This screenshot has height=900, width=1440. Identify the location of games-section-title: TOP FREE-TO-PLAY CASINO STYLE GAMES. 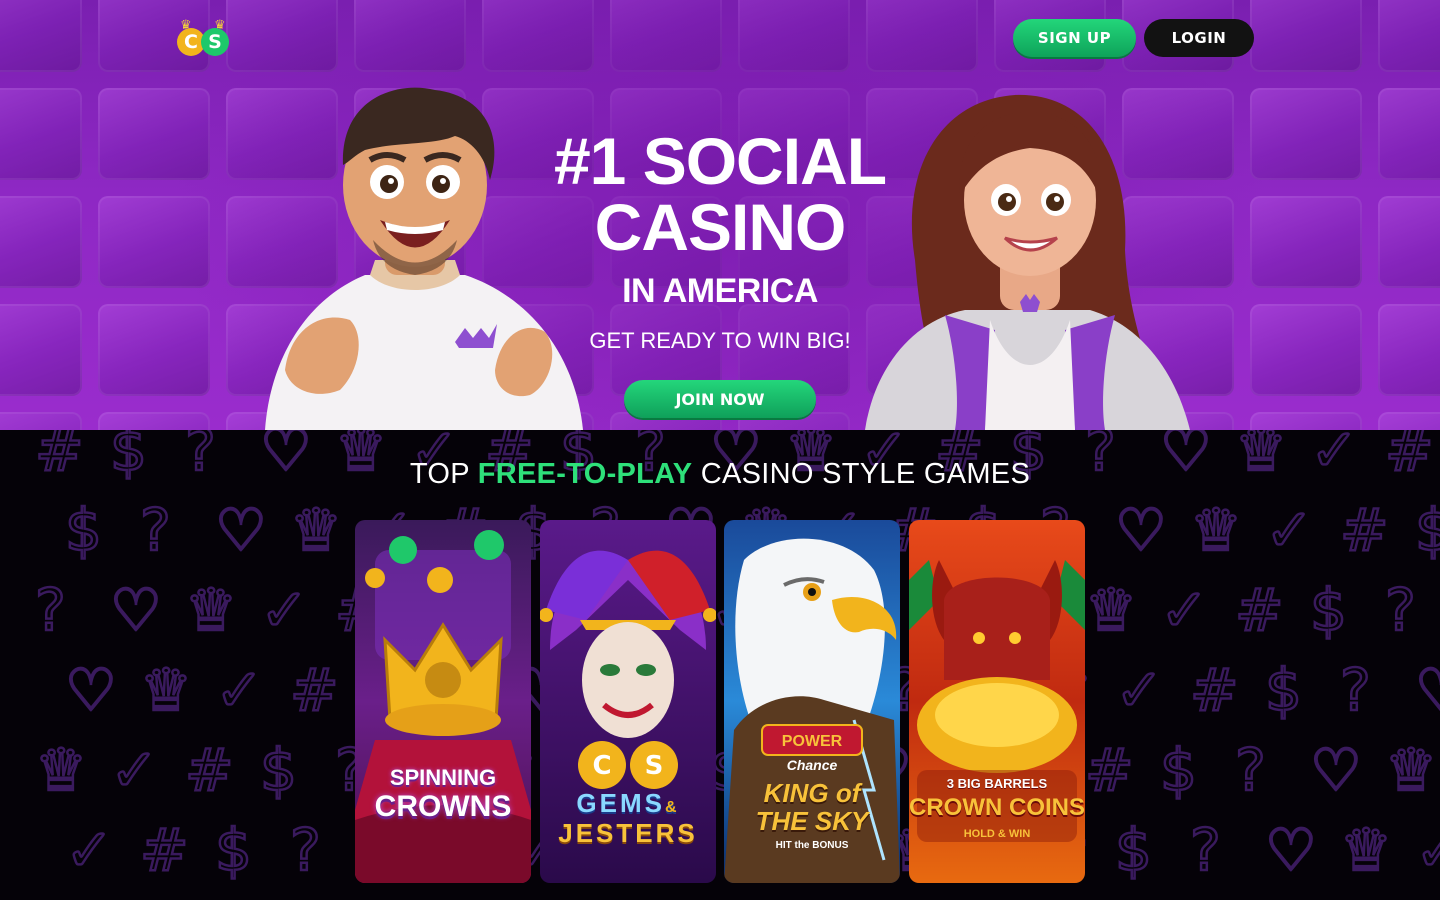
(720, 474).